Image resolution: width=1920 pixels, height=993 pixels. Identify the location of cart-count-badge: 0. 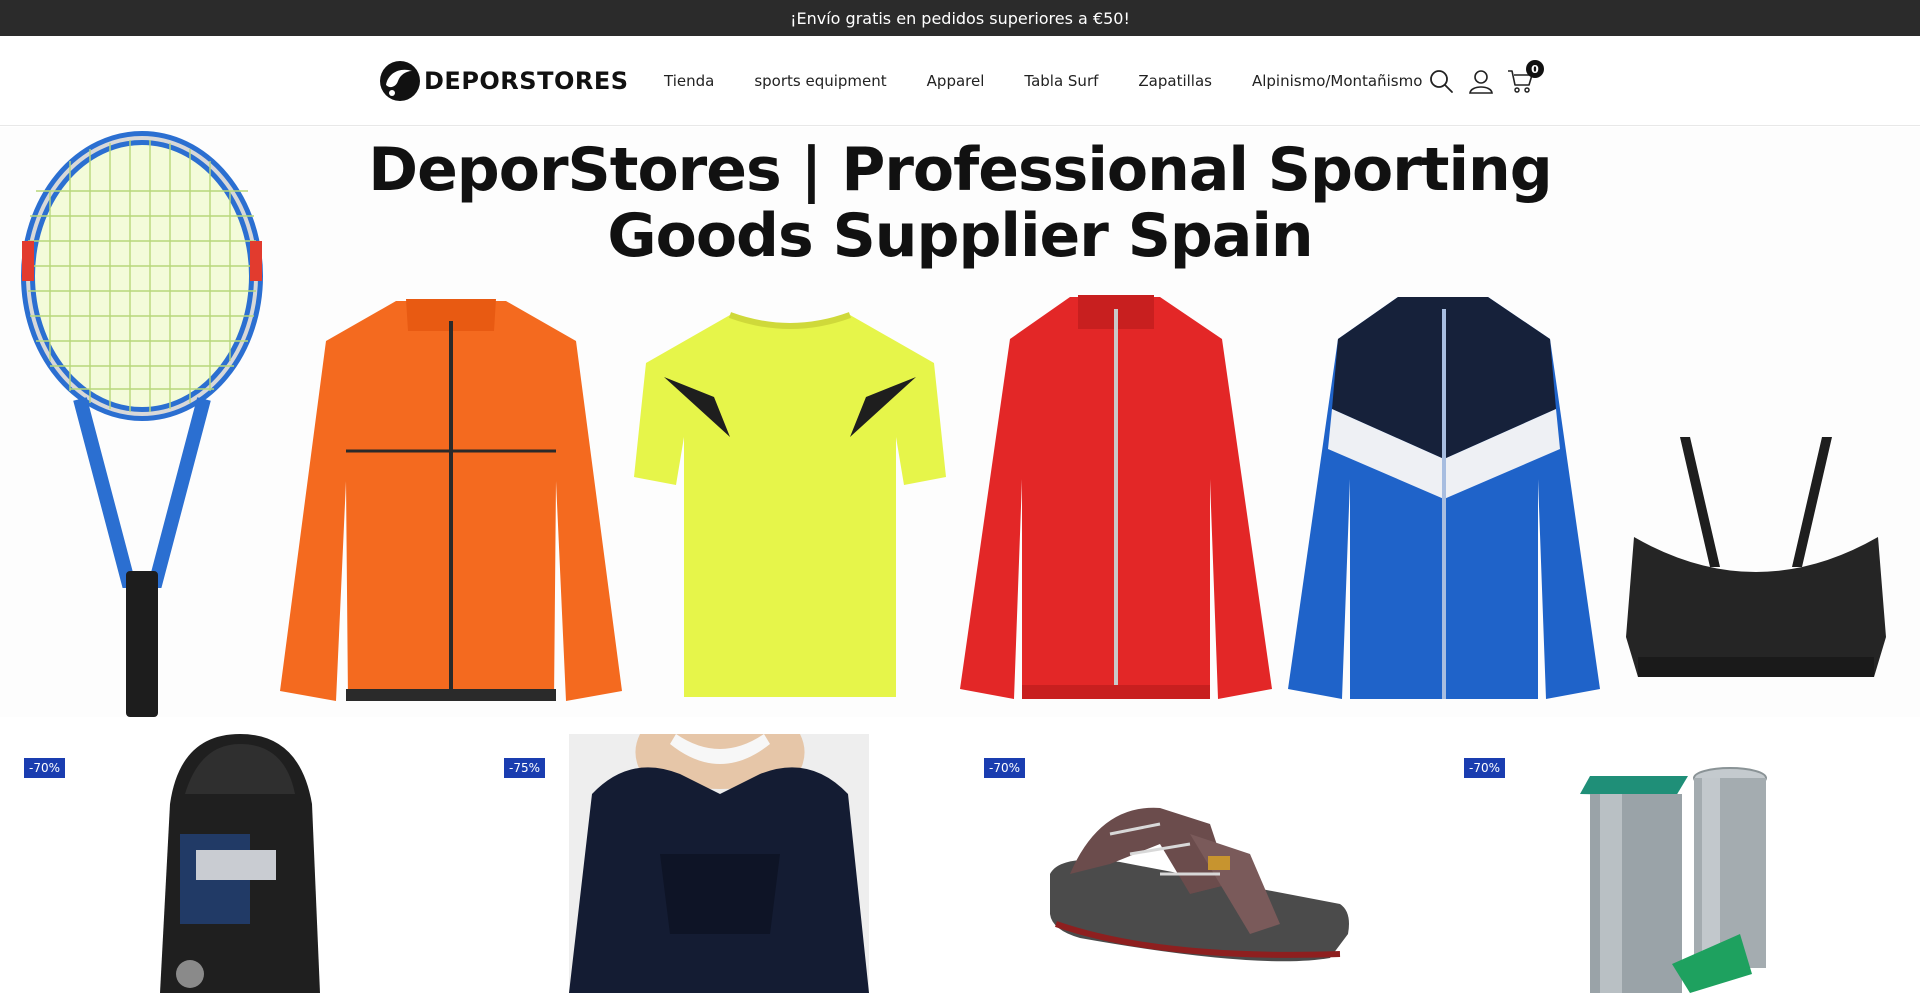
(1535, 69).